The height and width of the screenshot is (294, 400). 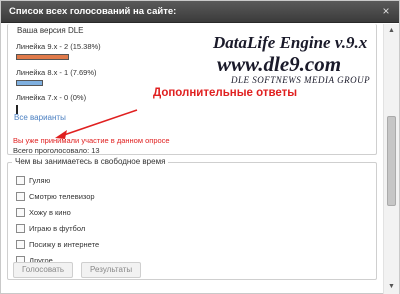 What do you see at coordinates (40, 117) in the screenshot?
I see `all-options-link: Все варианты` at bounding box center [40, 117].